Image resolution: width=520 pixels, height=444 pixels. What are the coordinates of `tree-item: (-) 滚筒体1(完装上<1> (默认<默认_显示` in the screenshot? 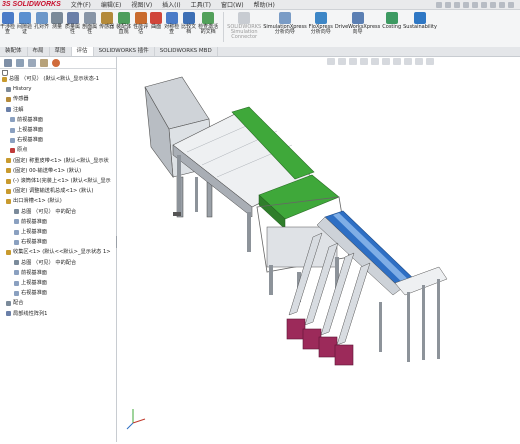 It's located at (55, 181).